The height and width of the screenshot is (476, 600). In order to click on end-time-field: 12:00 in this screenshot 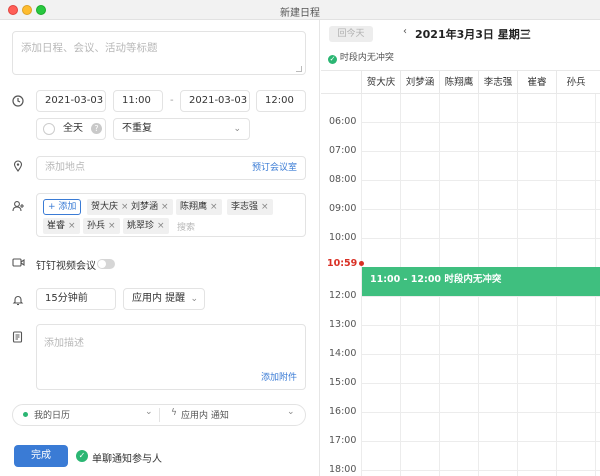, I will do `click(281, 101)`.